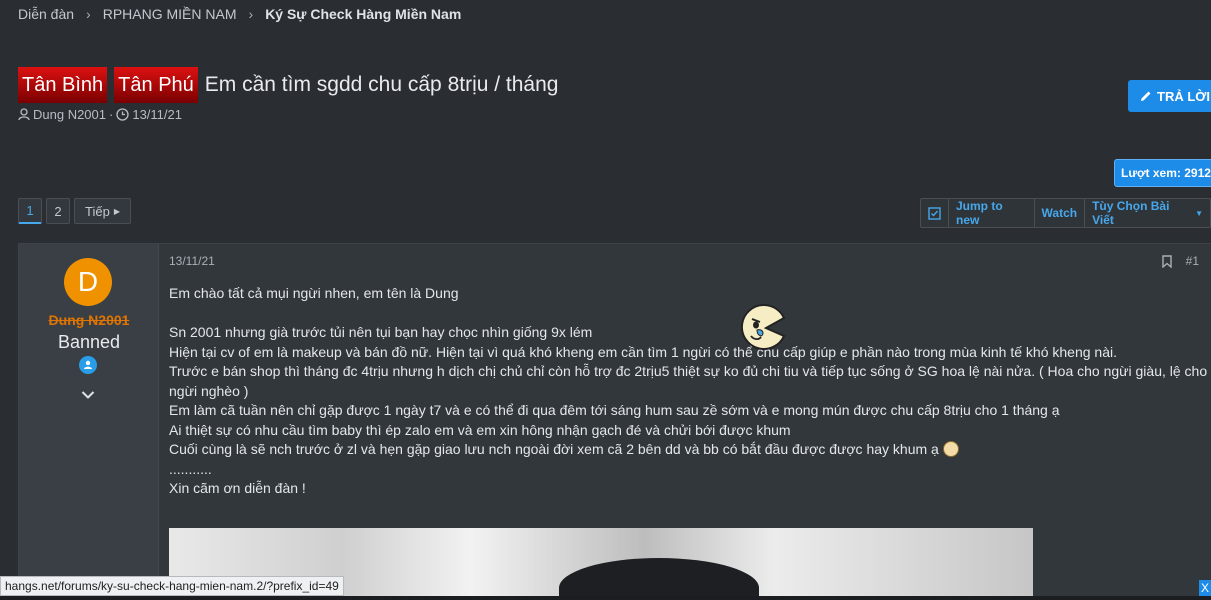 The height and width of the screenshot is (600, 1211). What do you see at coordinates (1146, 96) in the screenshot?
I see `pencil-icon` at bounding box center [1146, 96].